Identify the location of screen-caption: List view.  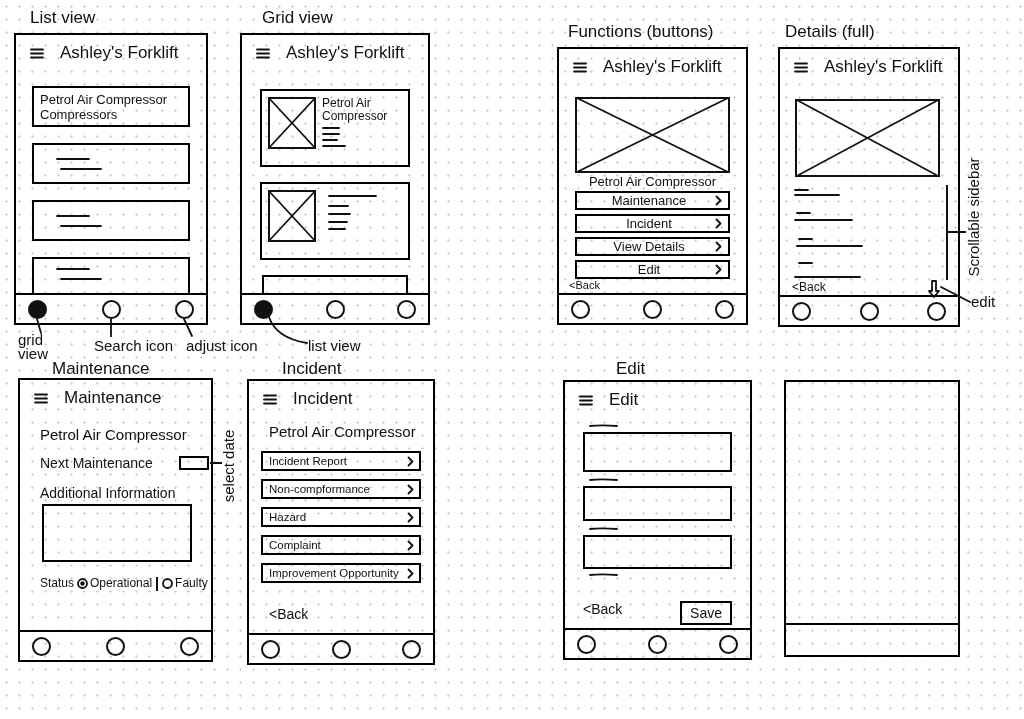
(63, 17).